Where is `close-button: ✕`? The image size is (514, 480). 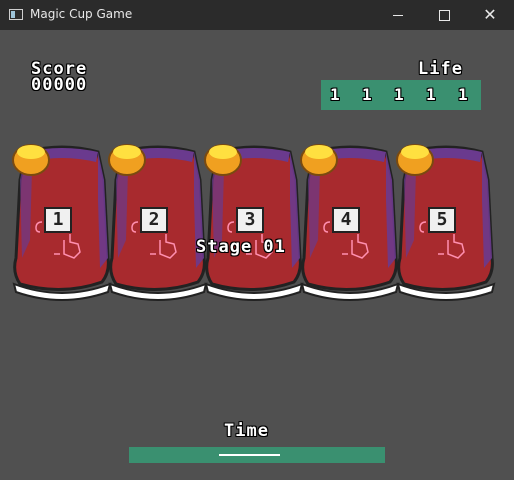 close-button: ✕ is located at coordinates (490, 15).